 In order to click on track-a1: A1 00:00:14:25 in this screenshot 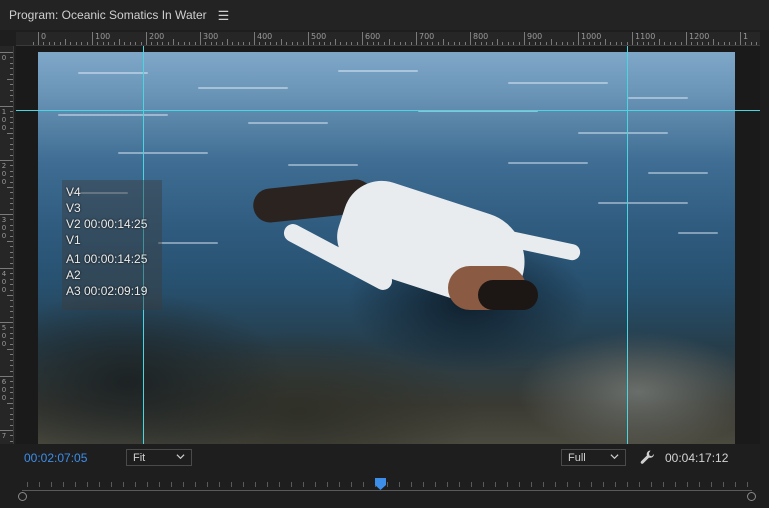, I will do `click(107, 259)`.